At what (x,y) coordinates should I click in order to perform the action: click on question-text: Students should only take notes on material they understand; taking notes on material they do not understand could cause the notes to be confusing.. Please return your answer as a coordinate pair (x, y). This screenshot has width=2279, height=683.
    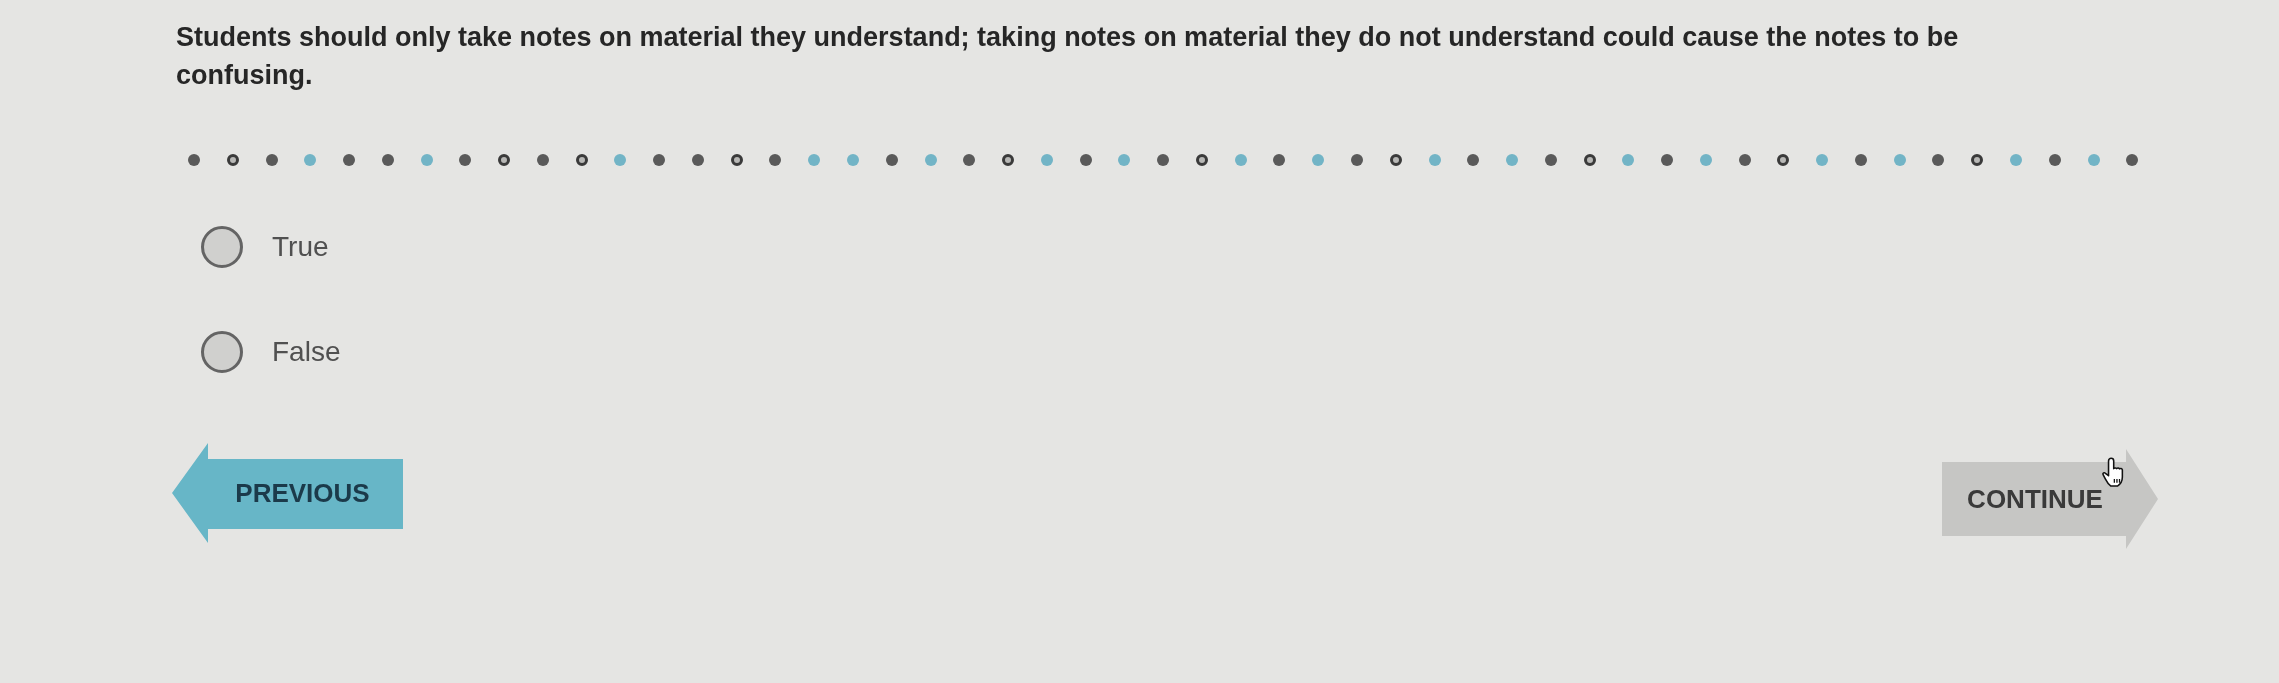
    Looking at the image, I should click on (1068, 56).